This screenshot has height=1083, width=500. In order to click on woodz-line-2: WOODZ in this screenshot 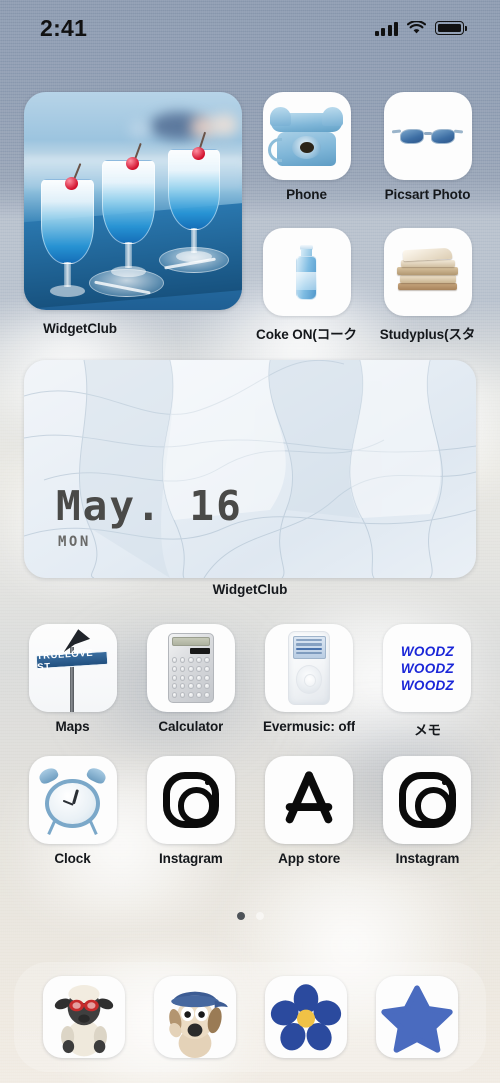, I will do `click(427, 668)`.